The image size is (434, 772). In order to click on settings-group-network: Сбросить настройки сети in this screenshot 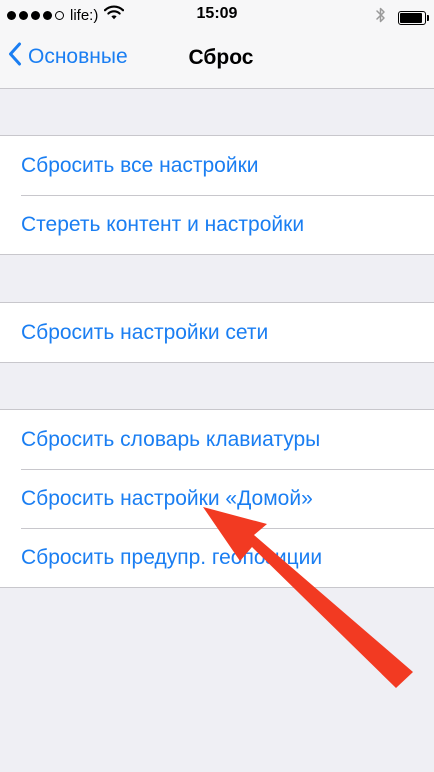, I will do `click(217, 332)`.